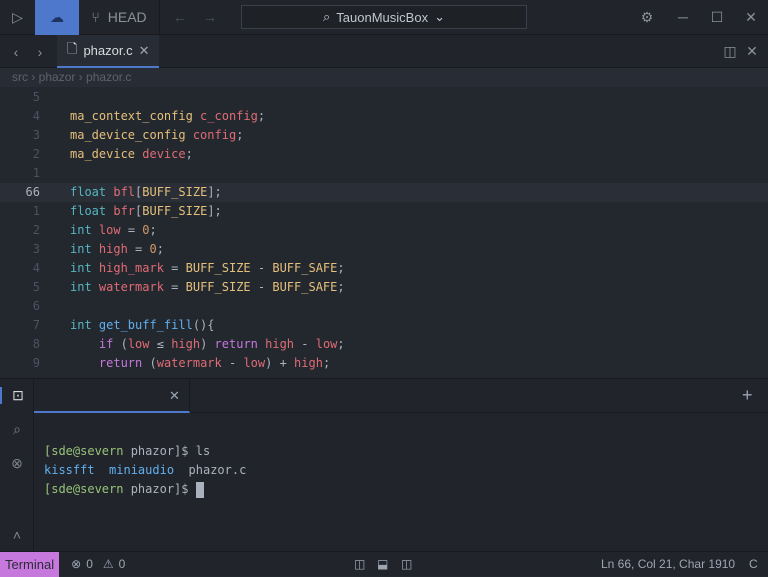 The height and width of the screenshot is (577, 768). Describe the element at coordinates (384, 249) in the screenshot. I see `code-line: 3 int high = 0;` at that location.